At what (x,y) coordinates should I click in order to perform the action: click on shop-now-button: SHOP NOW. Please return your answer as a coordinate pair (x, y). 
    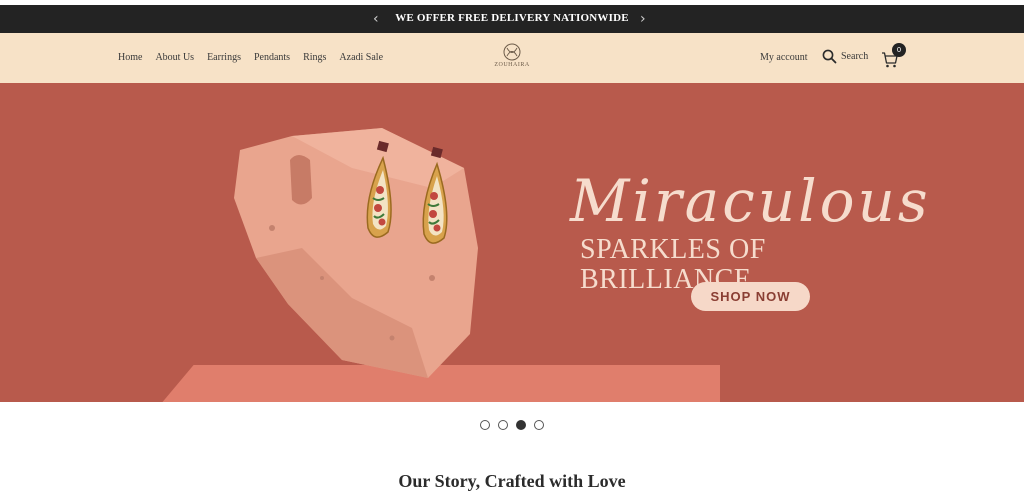
    Looking at the image, I should click on (750, 296).